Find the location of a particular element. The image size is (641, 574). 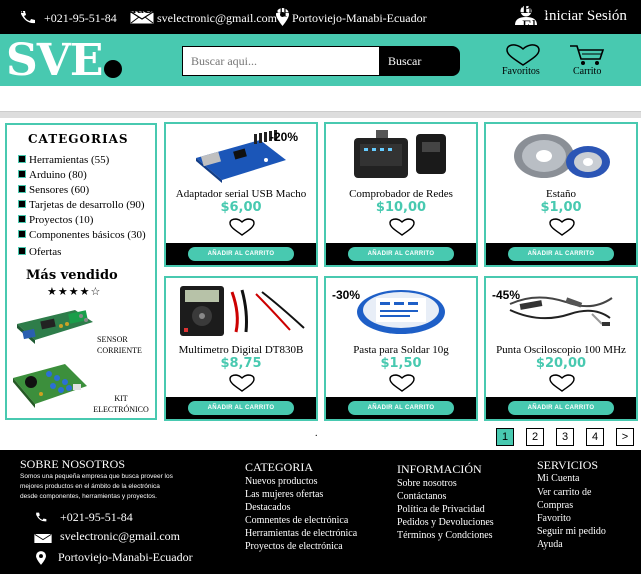

bestseller-item-label: SENSOR CORRIENTE is located at coordinates (122, 345).